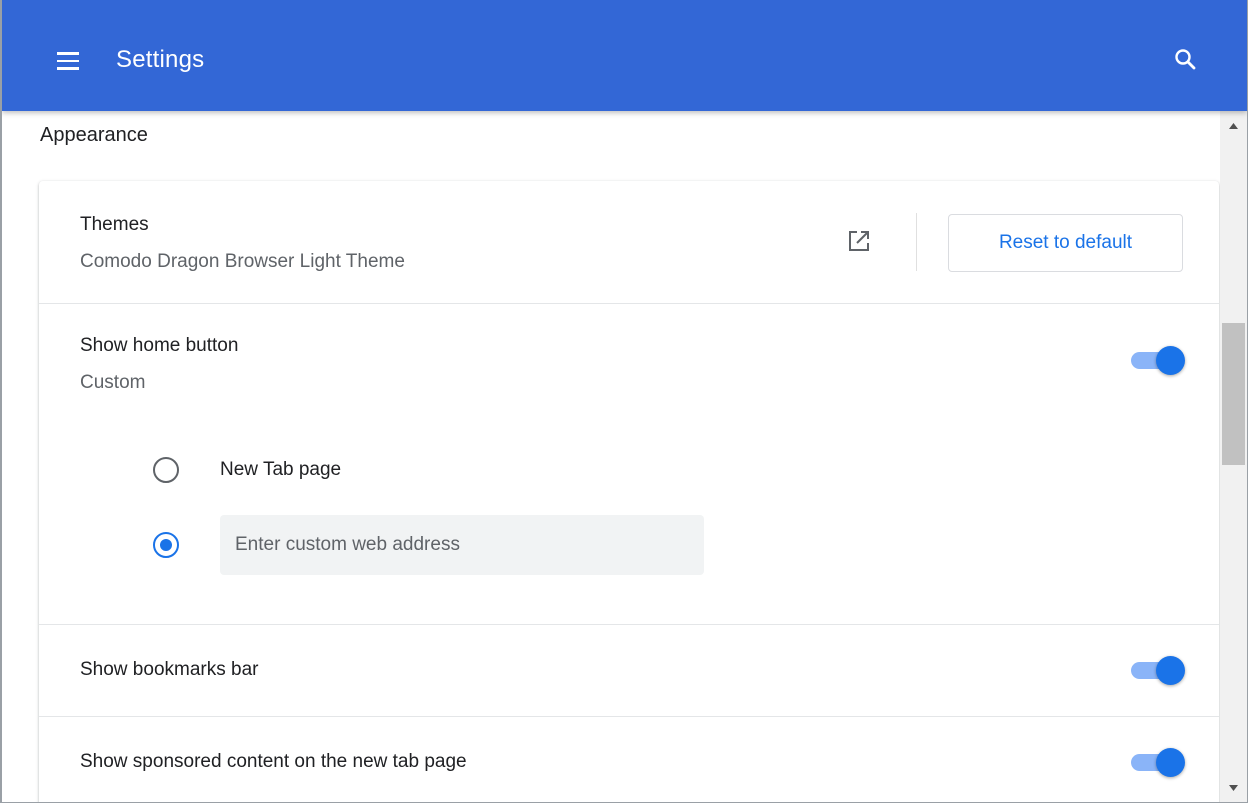 The image size is (1248, 803). I want to click on custom-web-address-input, so click(462, 545).